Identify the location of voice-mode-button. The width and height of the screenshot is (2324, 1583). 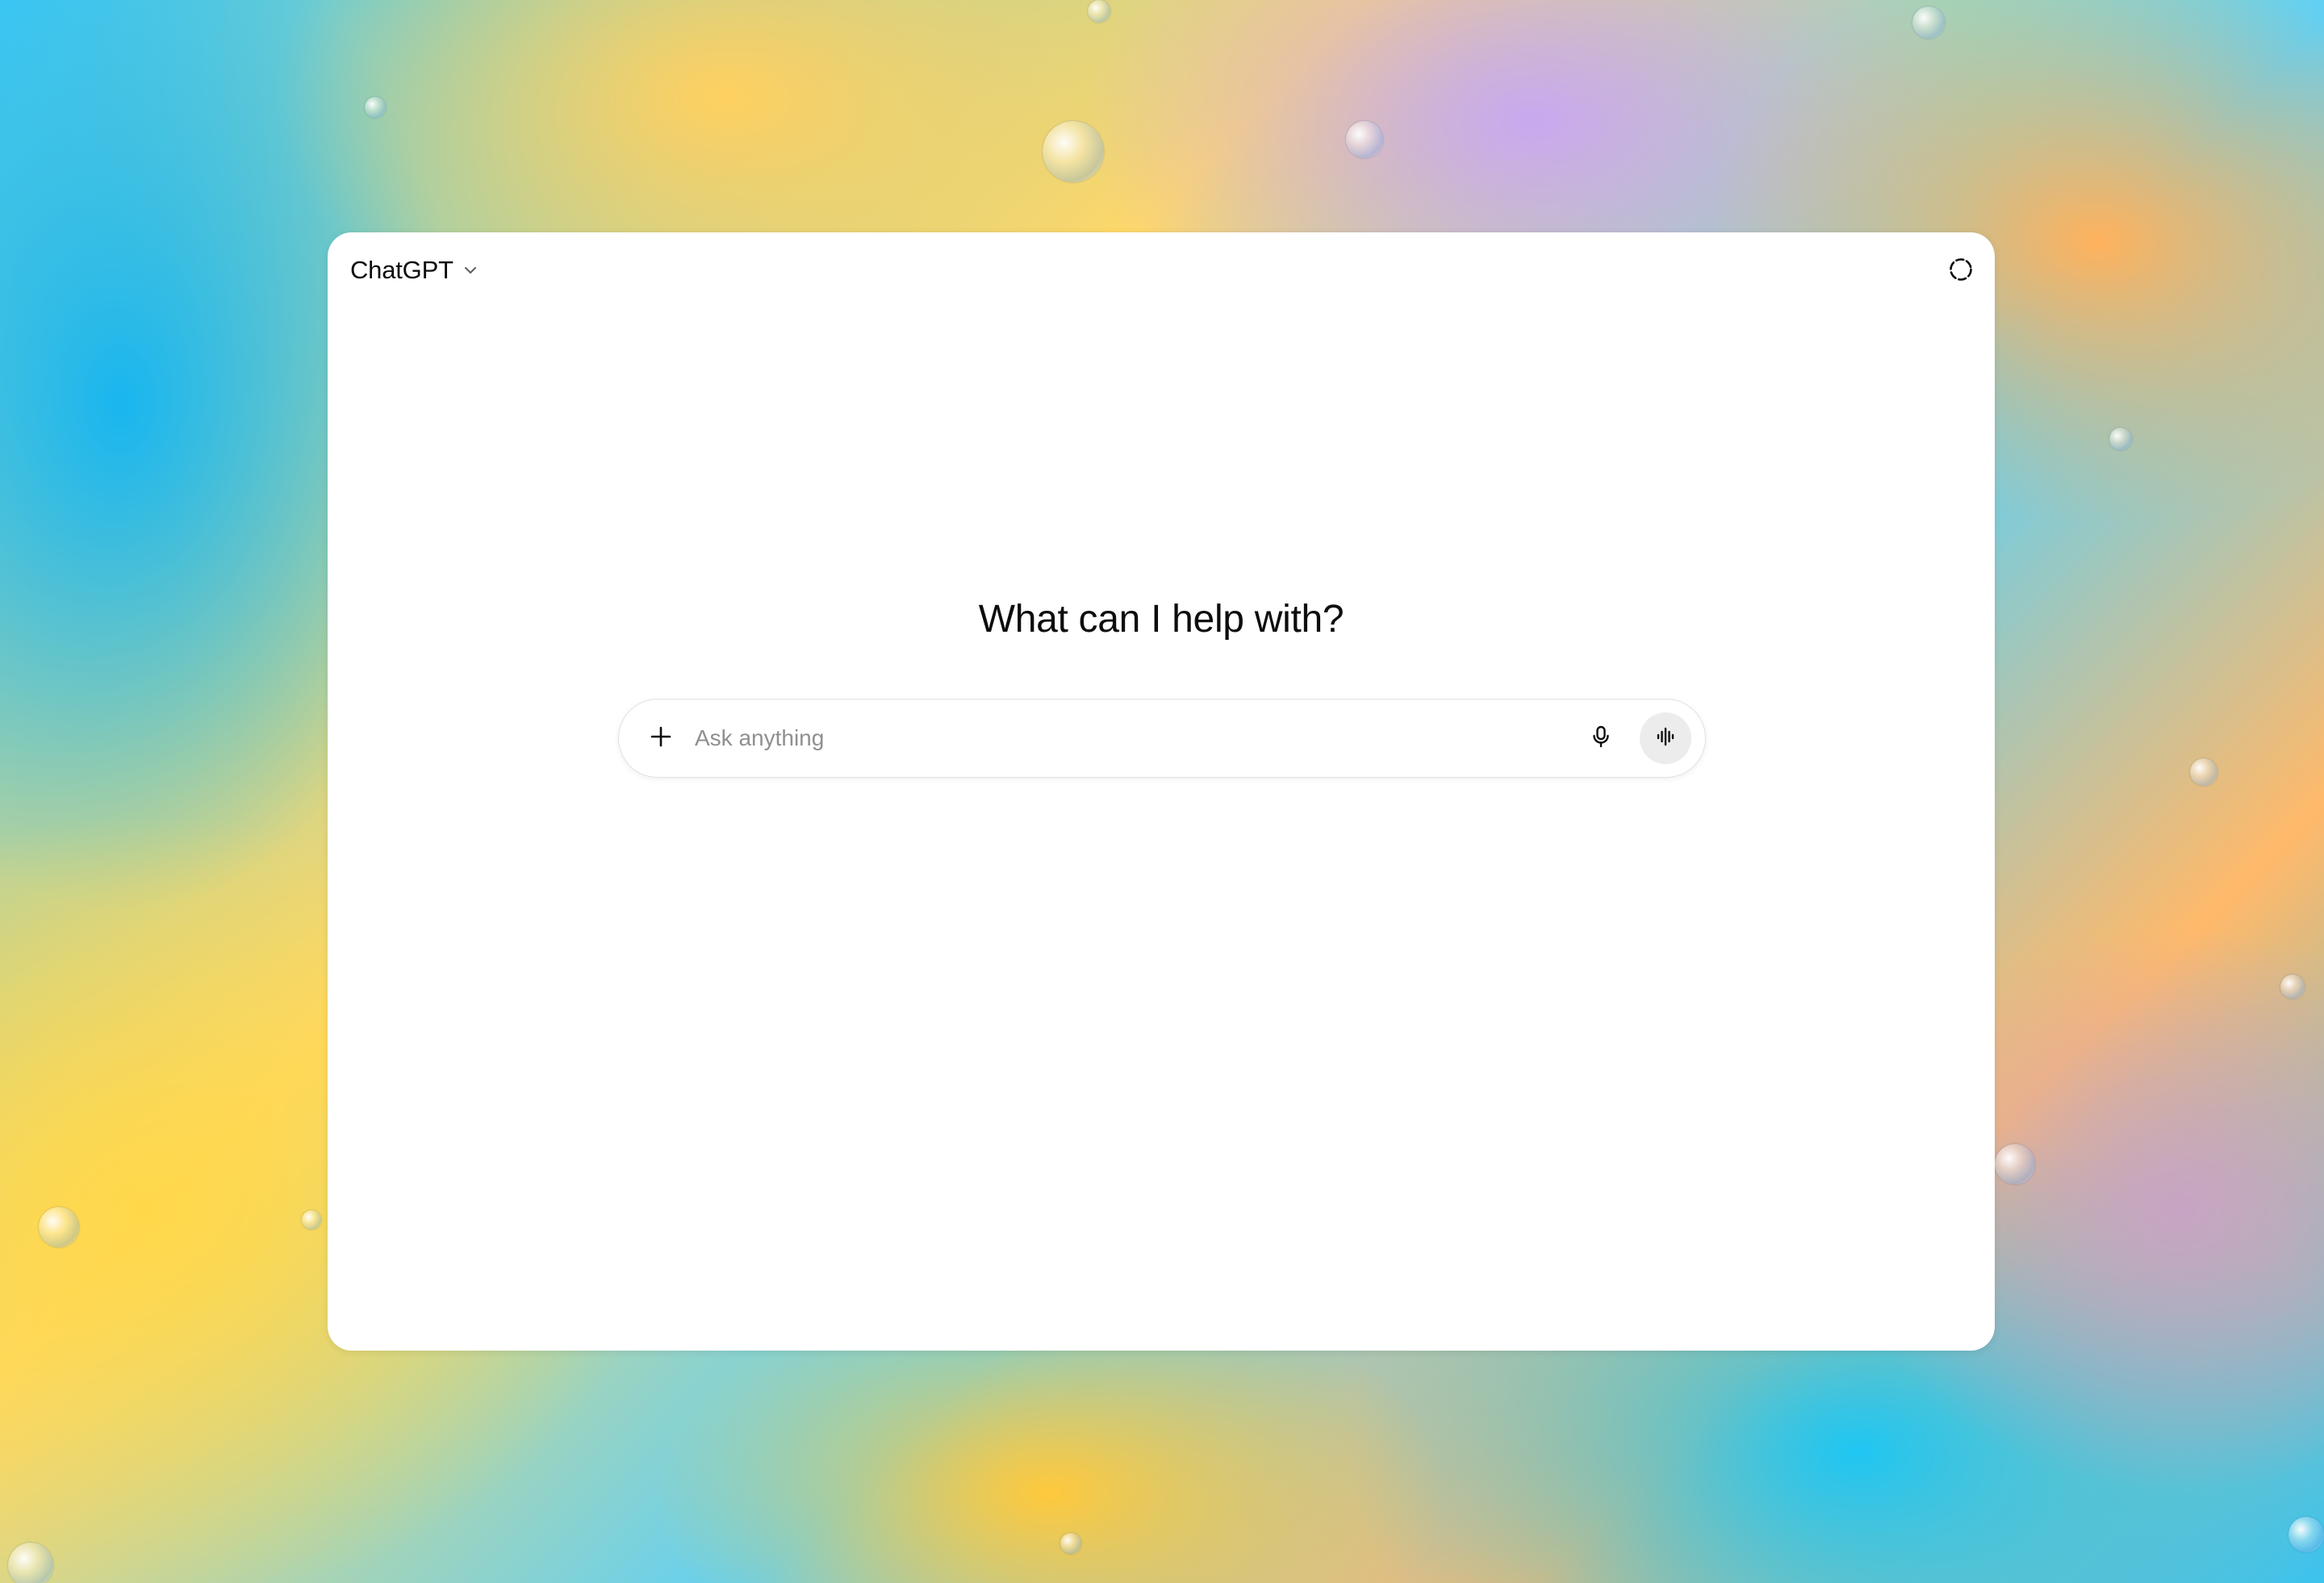
(1665, 738).